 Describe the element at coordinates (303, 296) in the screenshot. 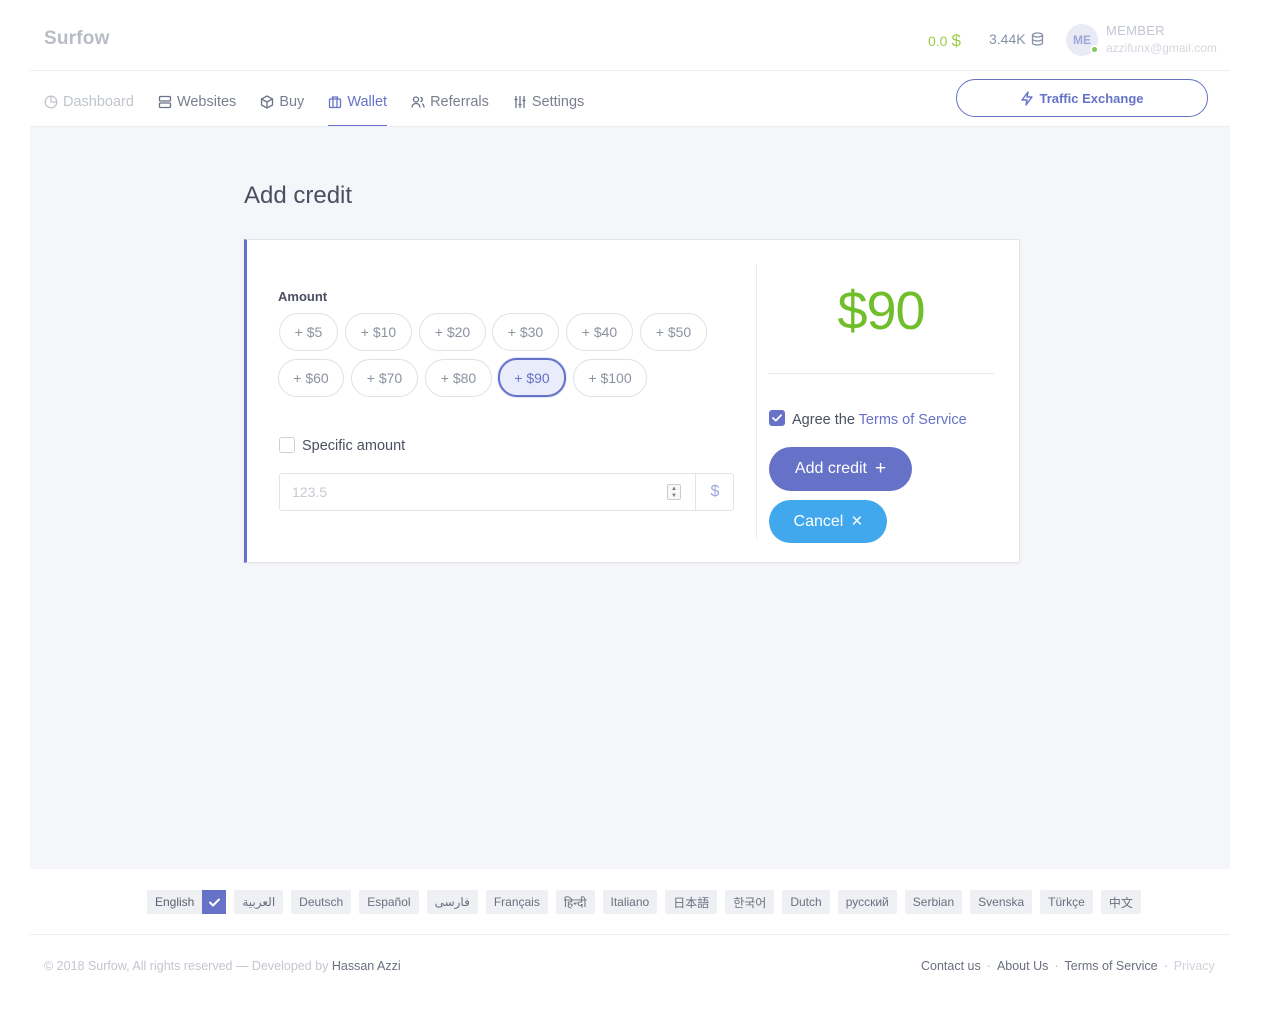

I see `amount-label: Amount` at that location.